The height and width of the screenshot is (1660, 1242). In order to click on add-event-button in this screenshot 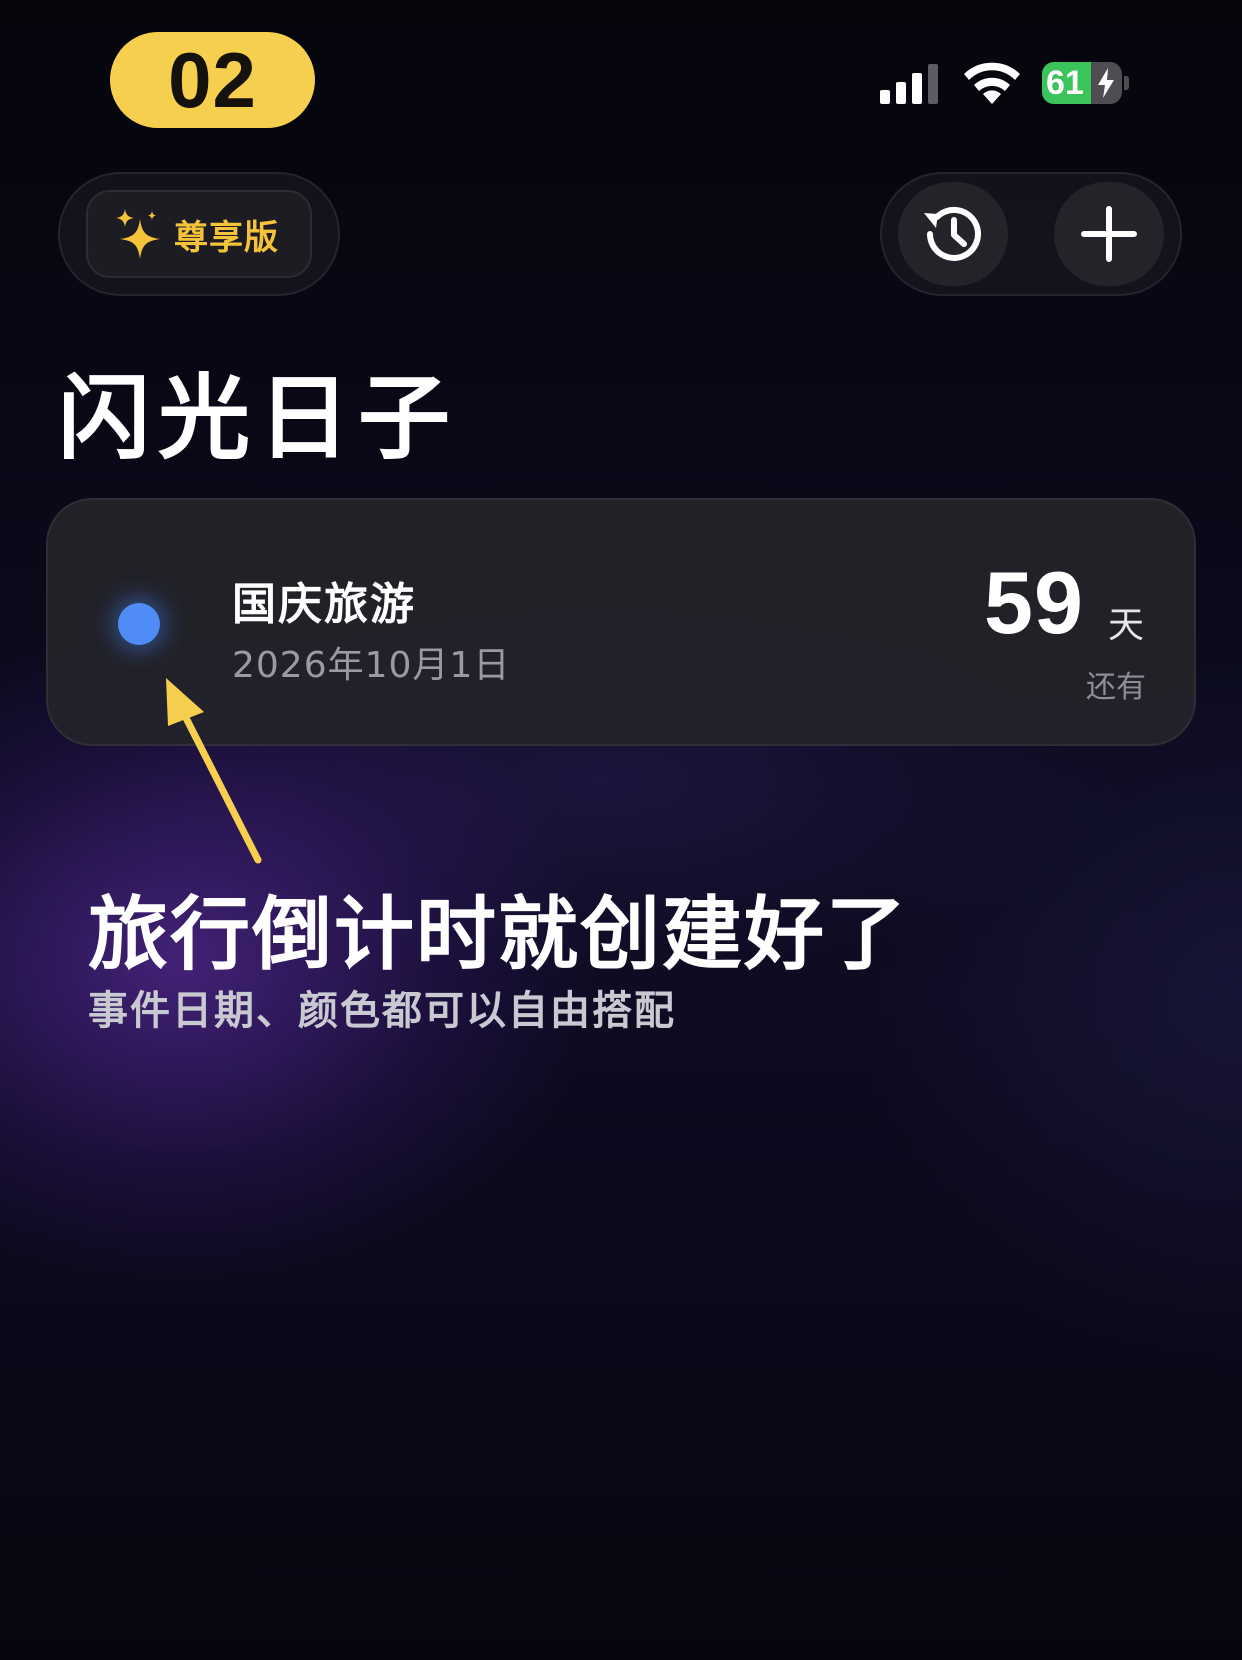, I will do `click(1109, 234)`.